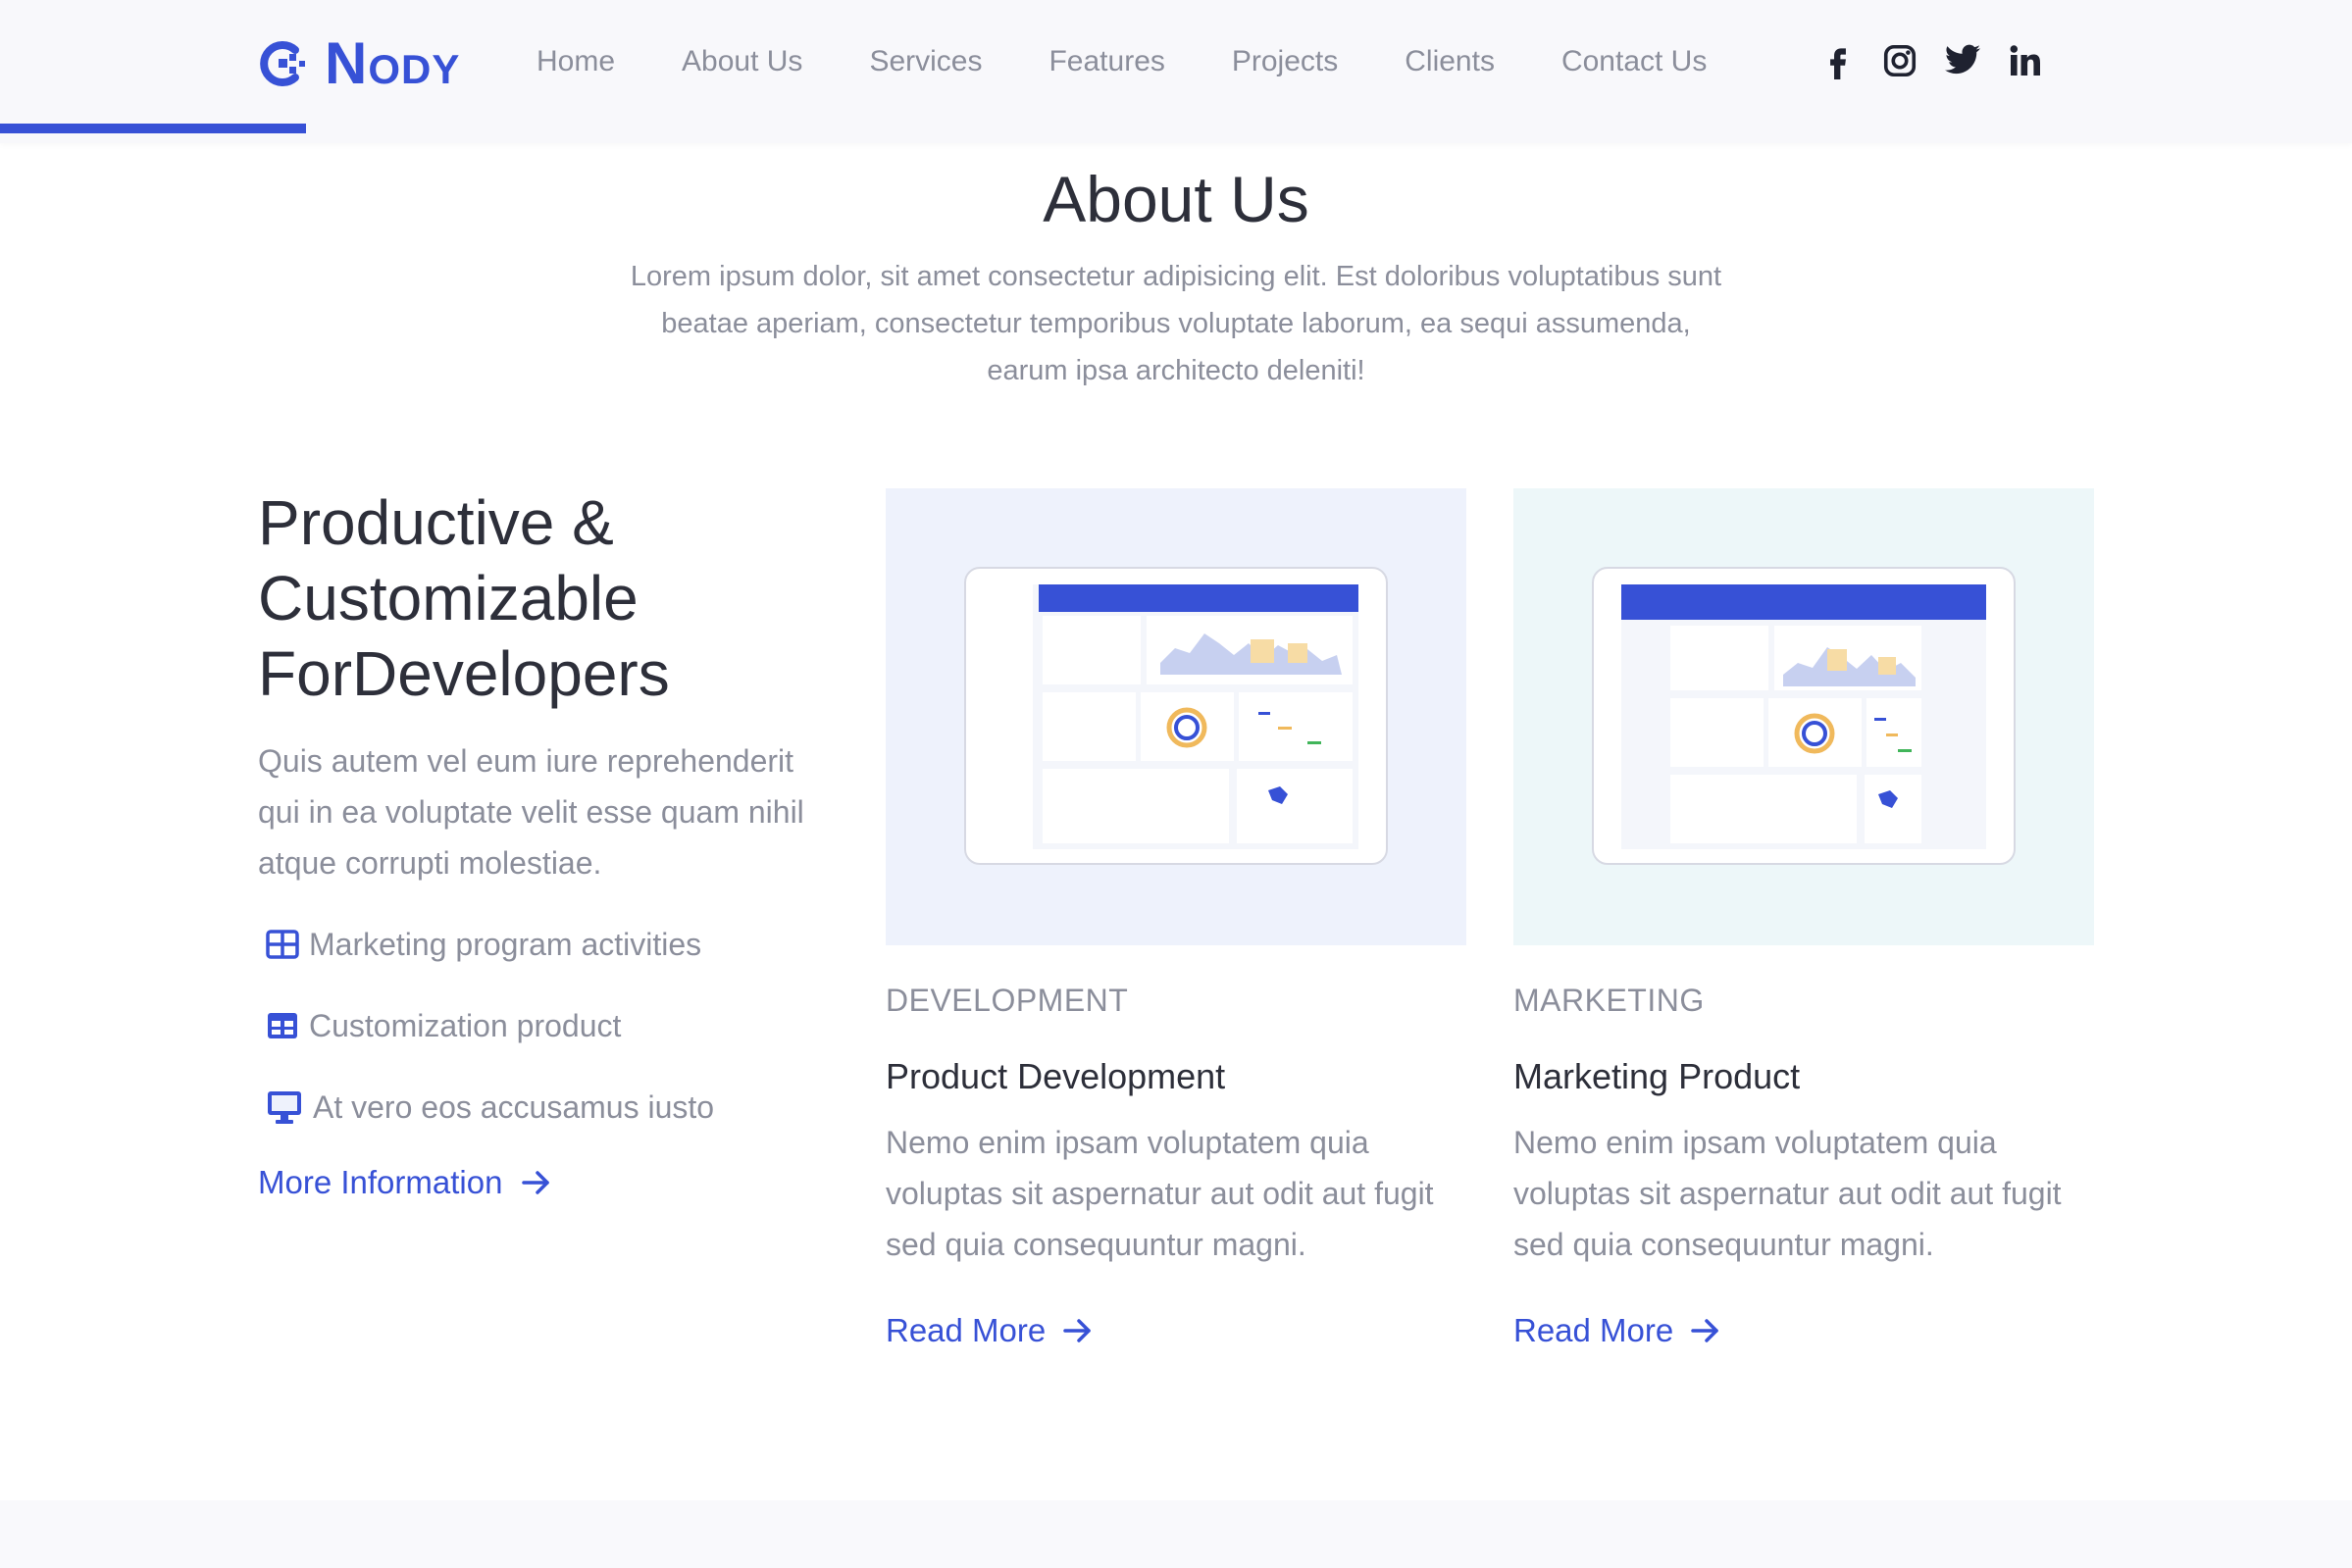  Describe the element at coordinates (1007, 1000) in the screenshot. I see `card-category: DEVELOPMENT` at that location.